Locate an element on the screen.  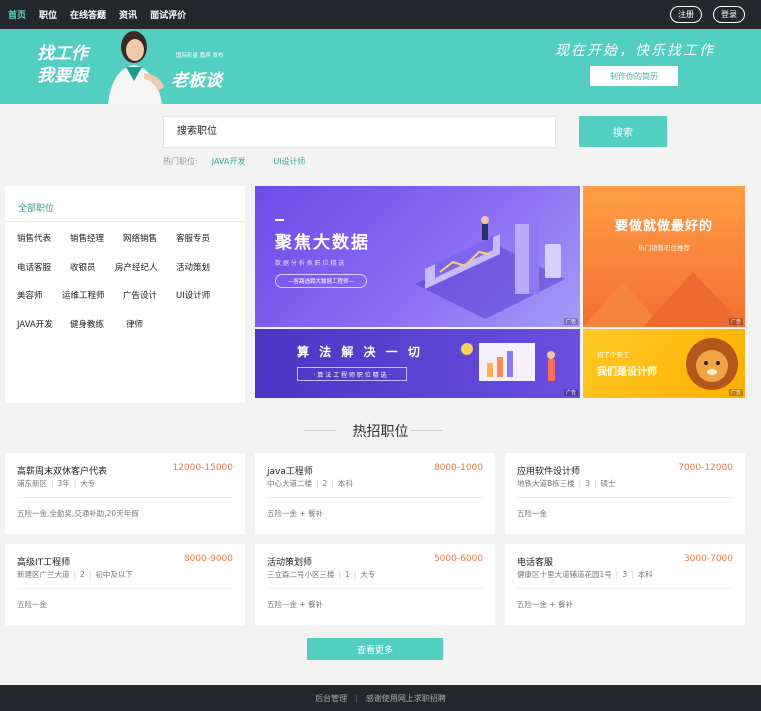
promo-designer-title: 我们是设计师 is located at coordinates (627, 372).